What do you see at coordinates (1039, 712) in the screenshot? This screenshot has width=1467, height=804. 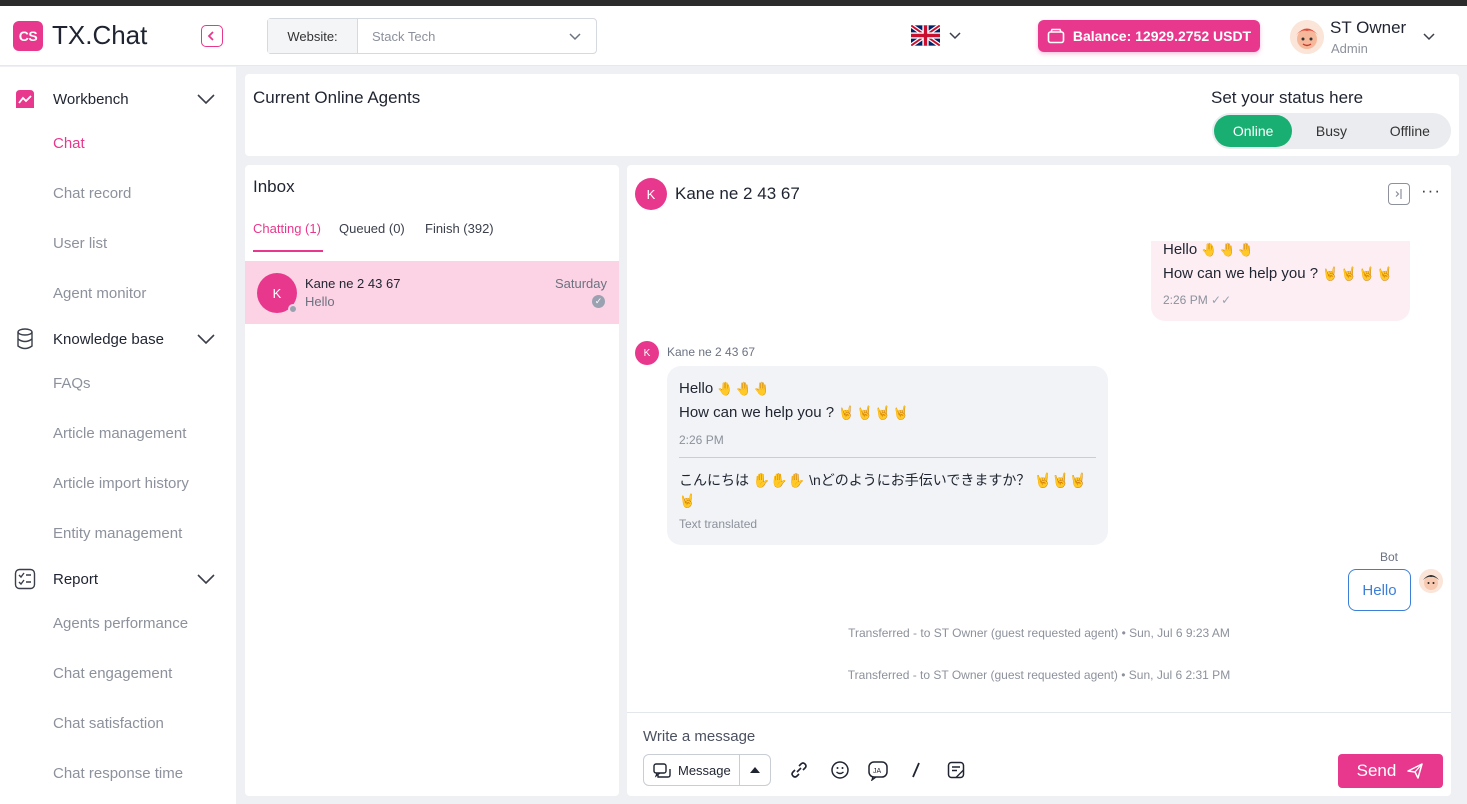 I see `composer-divider` at bounding box center [1039, 712].